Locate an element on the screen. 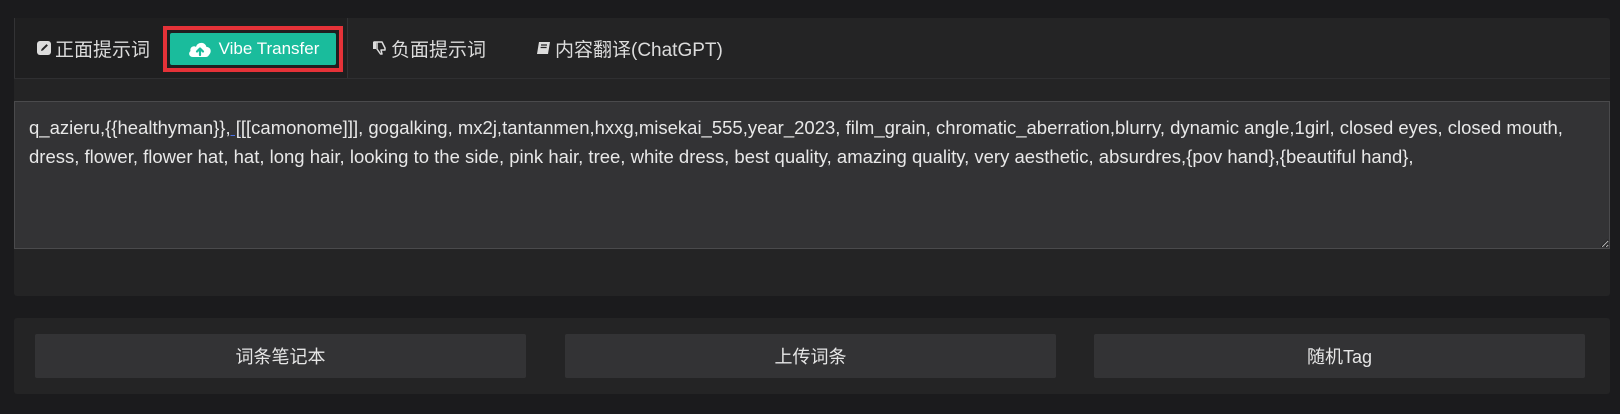 The height and width of the screenshot is (414, 1620). upload-tags-label: 上传词条 is located at coordinates (810, 357).